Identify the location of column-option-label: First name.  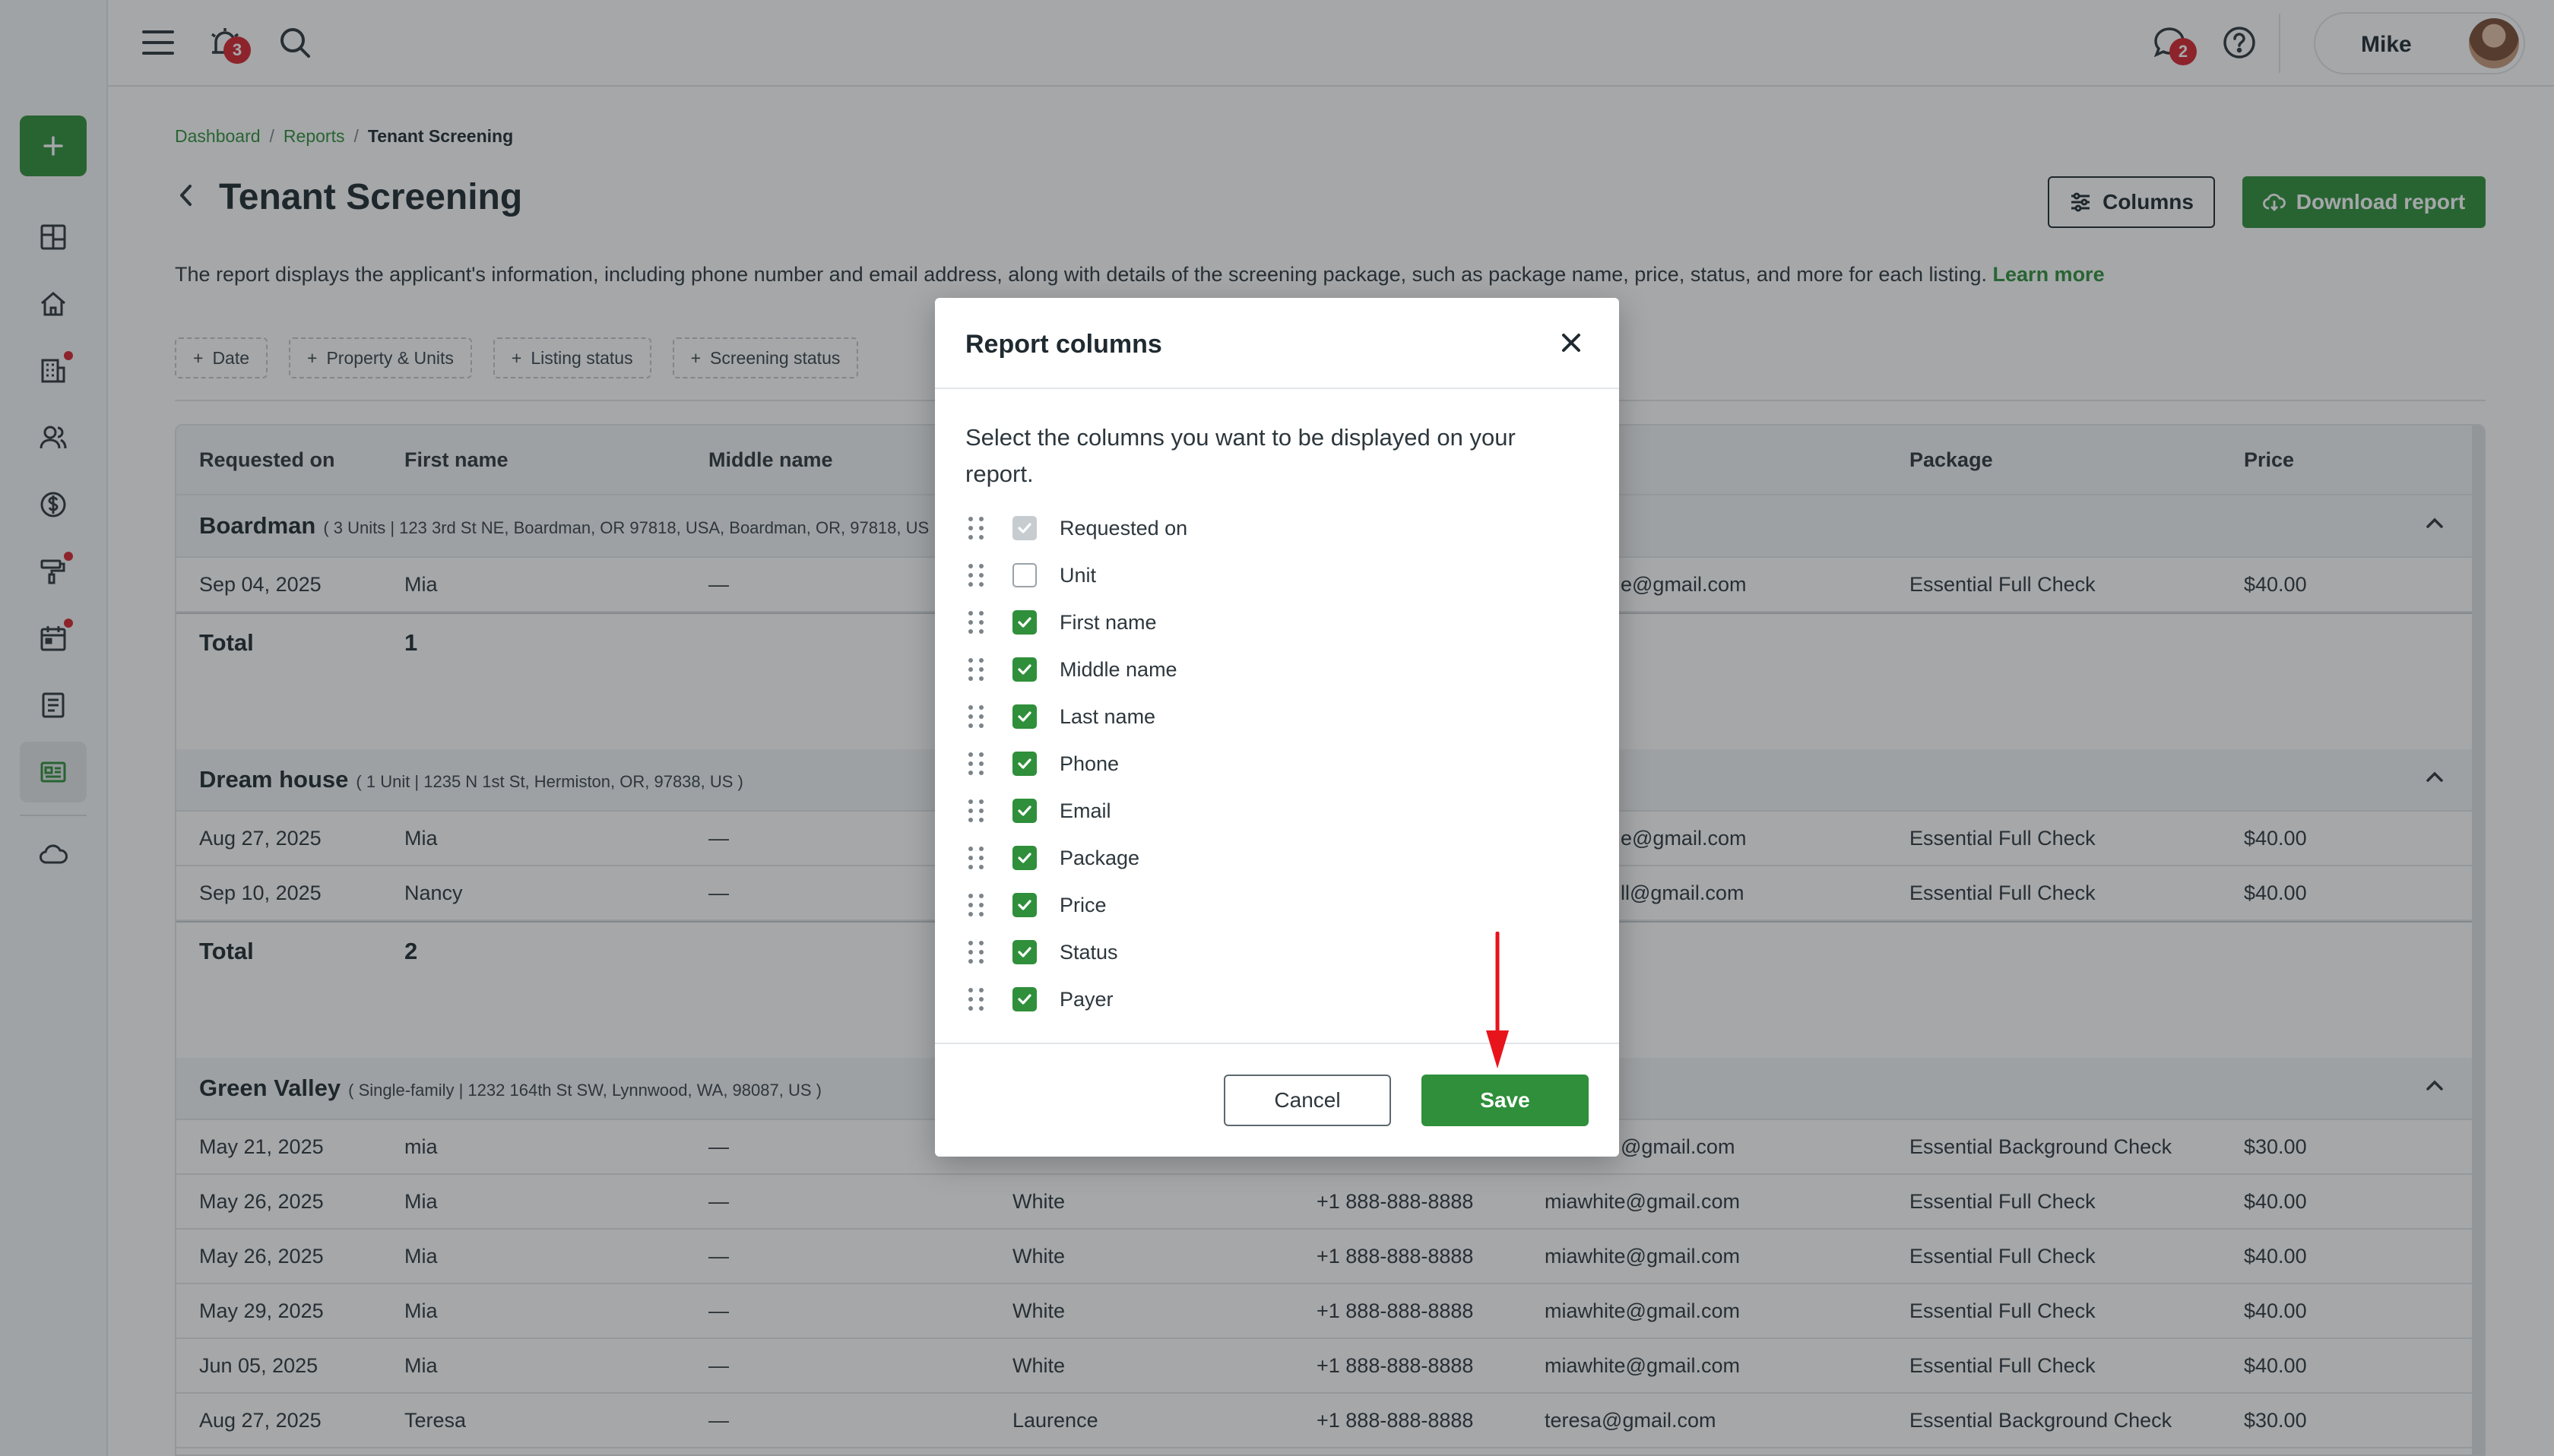
(1108, 622).